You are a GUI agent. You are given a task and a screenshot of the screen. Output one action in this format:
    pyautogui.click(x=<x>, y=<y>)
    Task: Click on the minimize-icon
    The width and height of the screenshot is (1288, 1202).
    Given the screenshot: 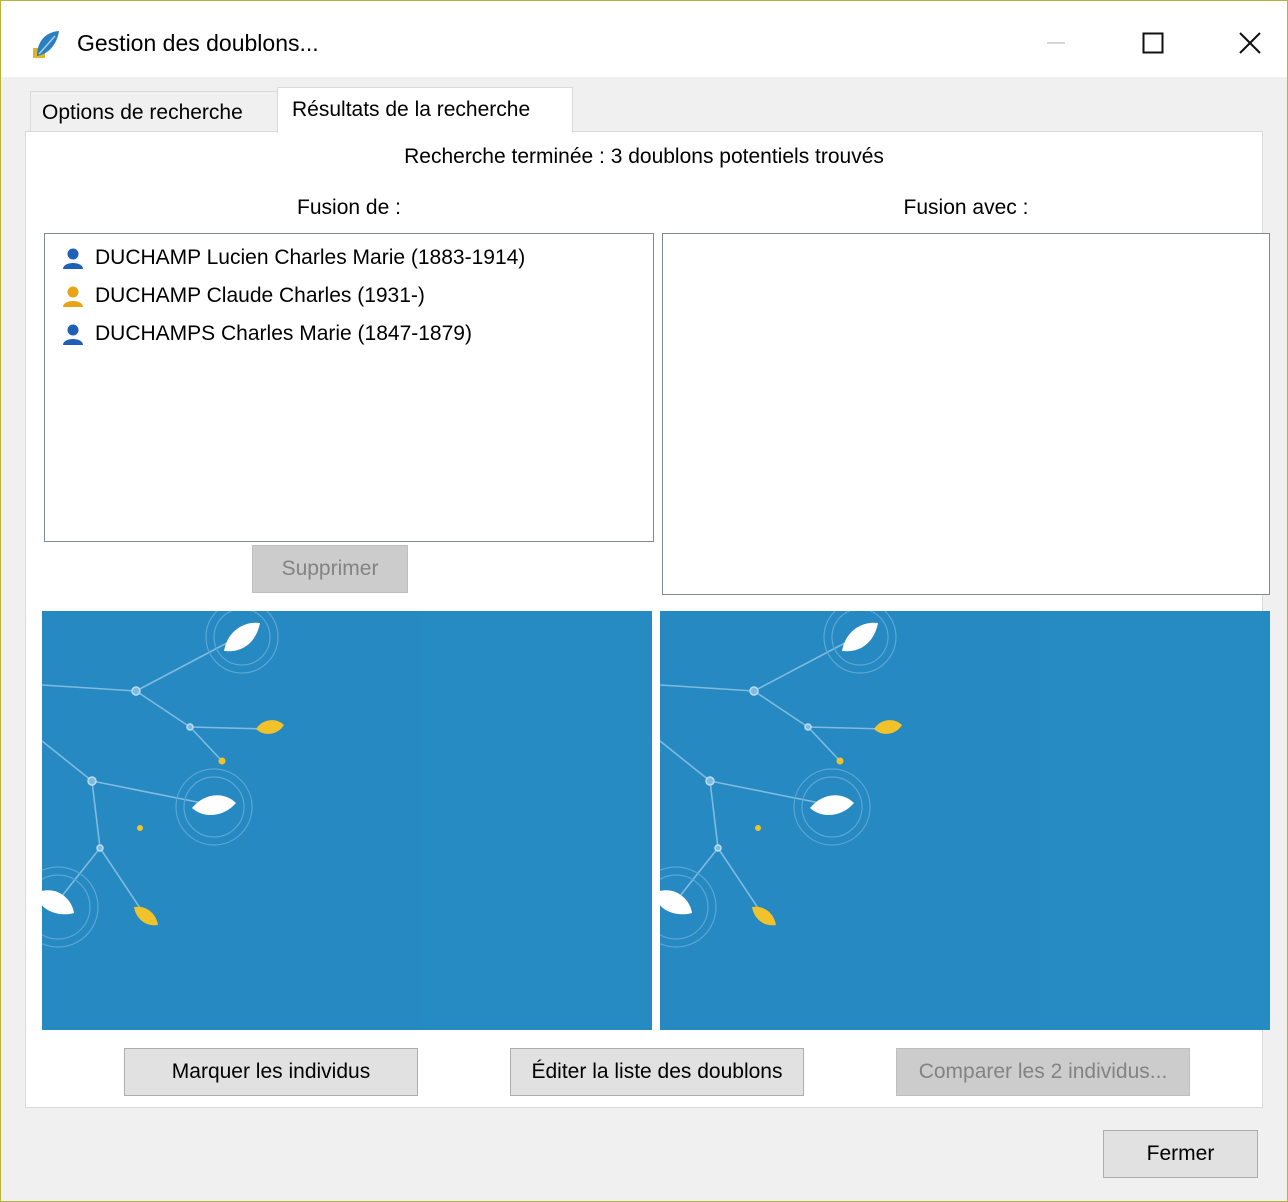 What is the action you would take?
    pyautogui.click(x=1056, y=43)
    